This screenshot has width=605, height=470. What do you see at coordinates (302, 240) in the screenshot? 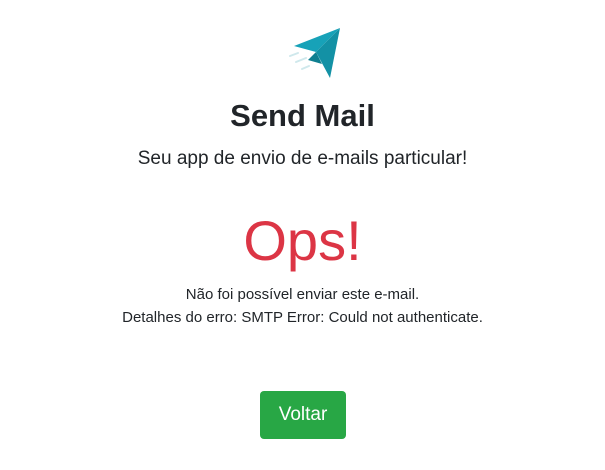
I see `error-heading: Ops!` at bounding box center [302, 240].